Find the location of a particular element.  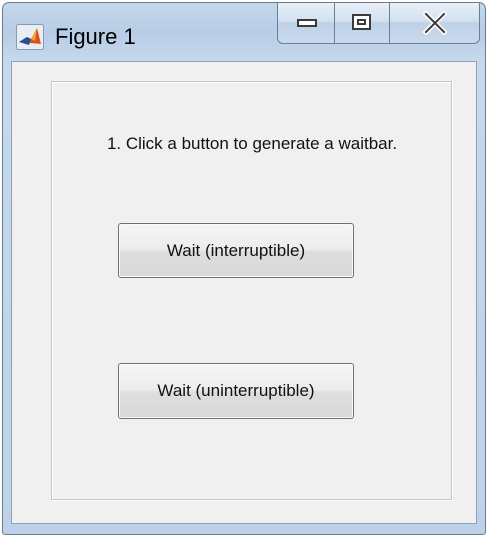

maximize-button is located at coordinates (362, 23).